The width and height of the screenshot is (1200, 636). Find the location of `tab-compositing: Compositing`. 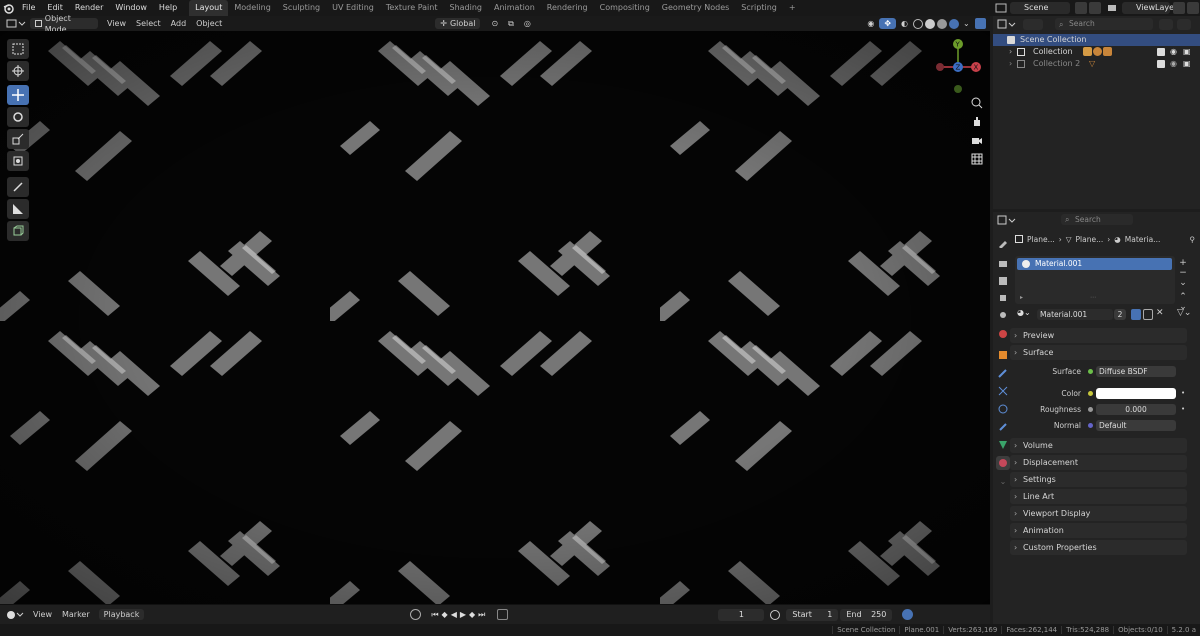

tab-compositing: Compositing is located at coordinates (625, 8).